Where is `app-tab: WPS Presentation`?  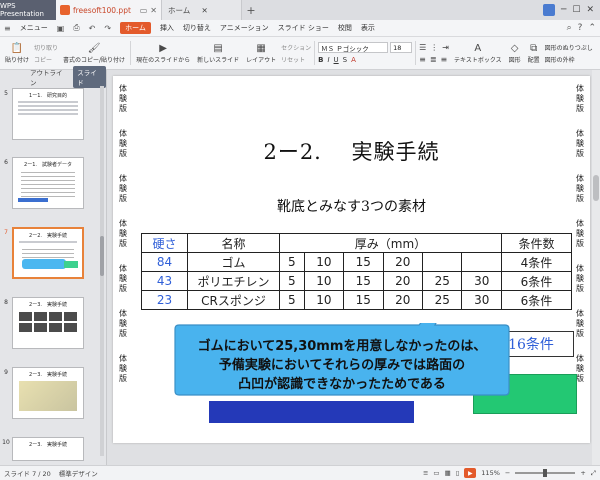 app-tab: WPS Presentation is located at coordinates (28, 10).